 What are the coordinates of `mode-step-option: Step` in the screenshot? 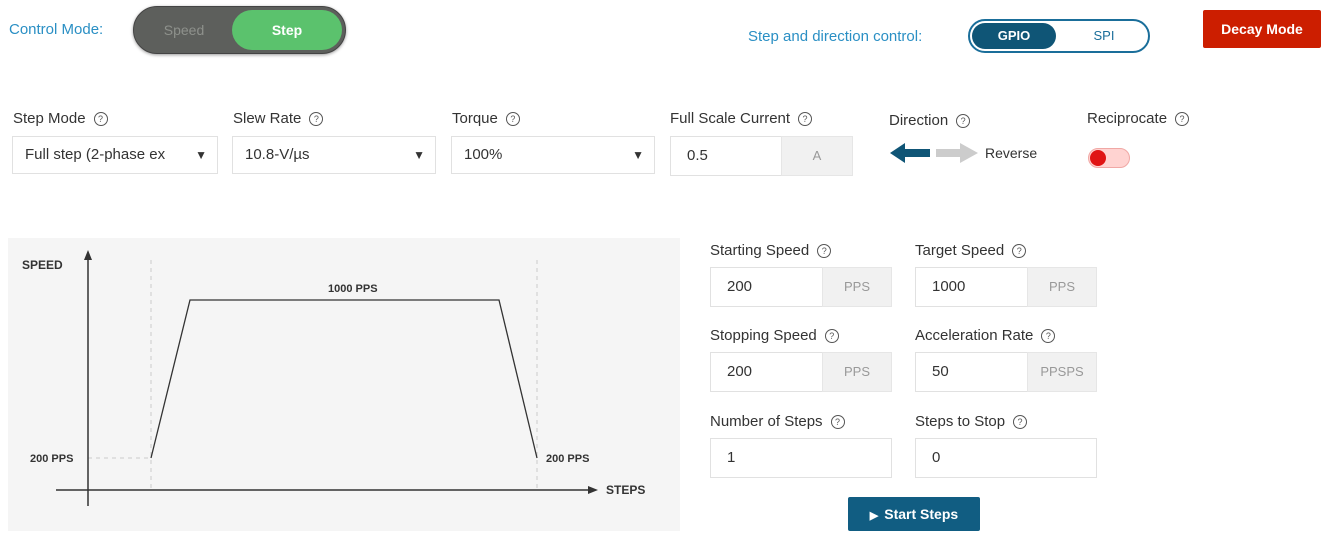 It's located at (287, 30).